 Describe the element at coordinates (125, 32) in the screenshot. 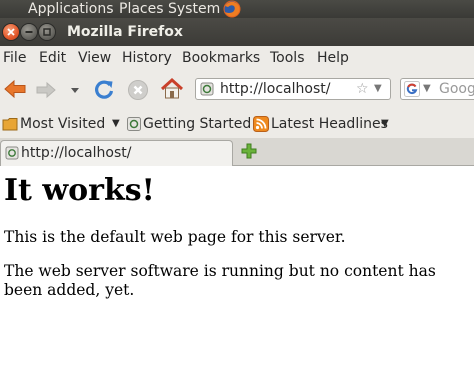

I see `window-title: Mozilla Firefox` at that location.